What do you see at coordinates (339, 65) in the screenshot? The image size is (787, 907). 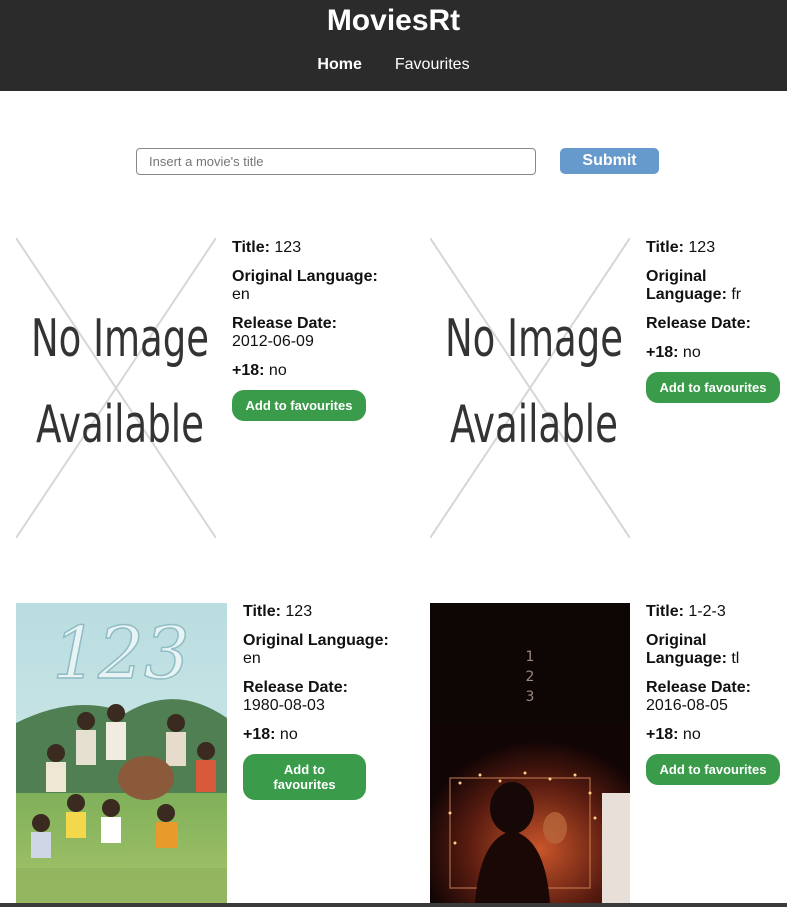 I see `nav-home: Home` at bounding box center [339, 65].